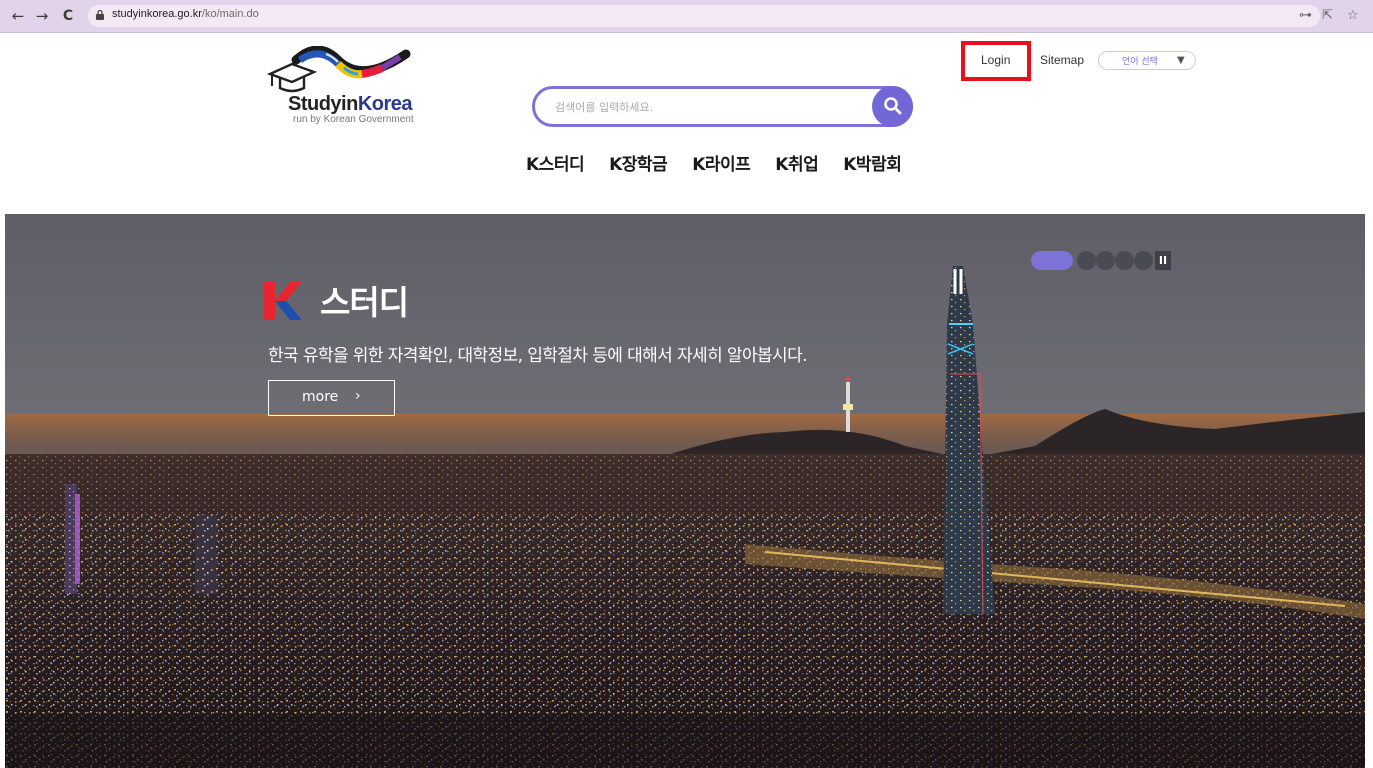  Describe the element at coordinates (320, 397) in the screenshot. I see `more-button-label: more` at that location.